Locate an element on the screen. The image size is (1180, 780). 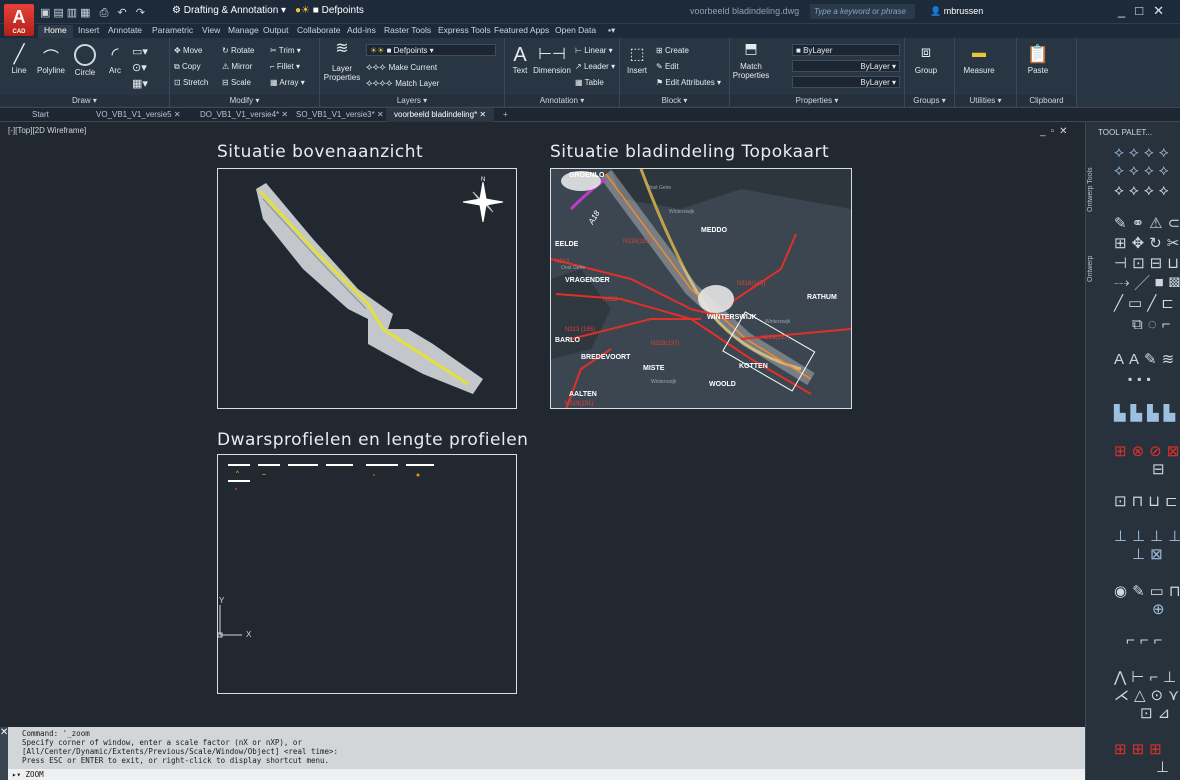
doc-tab-start: Start is located at coordinates (40, 114).